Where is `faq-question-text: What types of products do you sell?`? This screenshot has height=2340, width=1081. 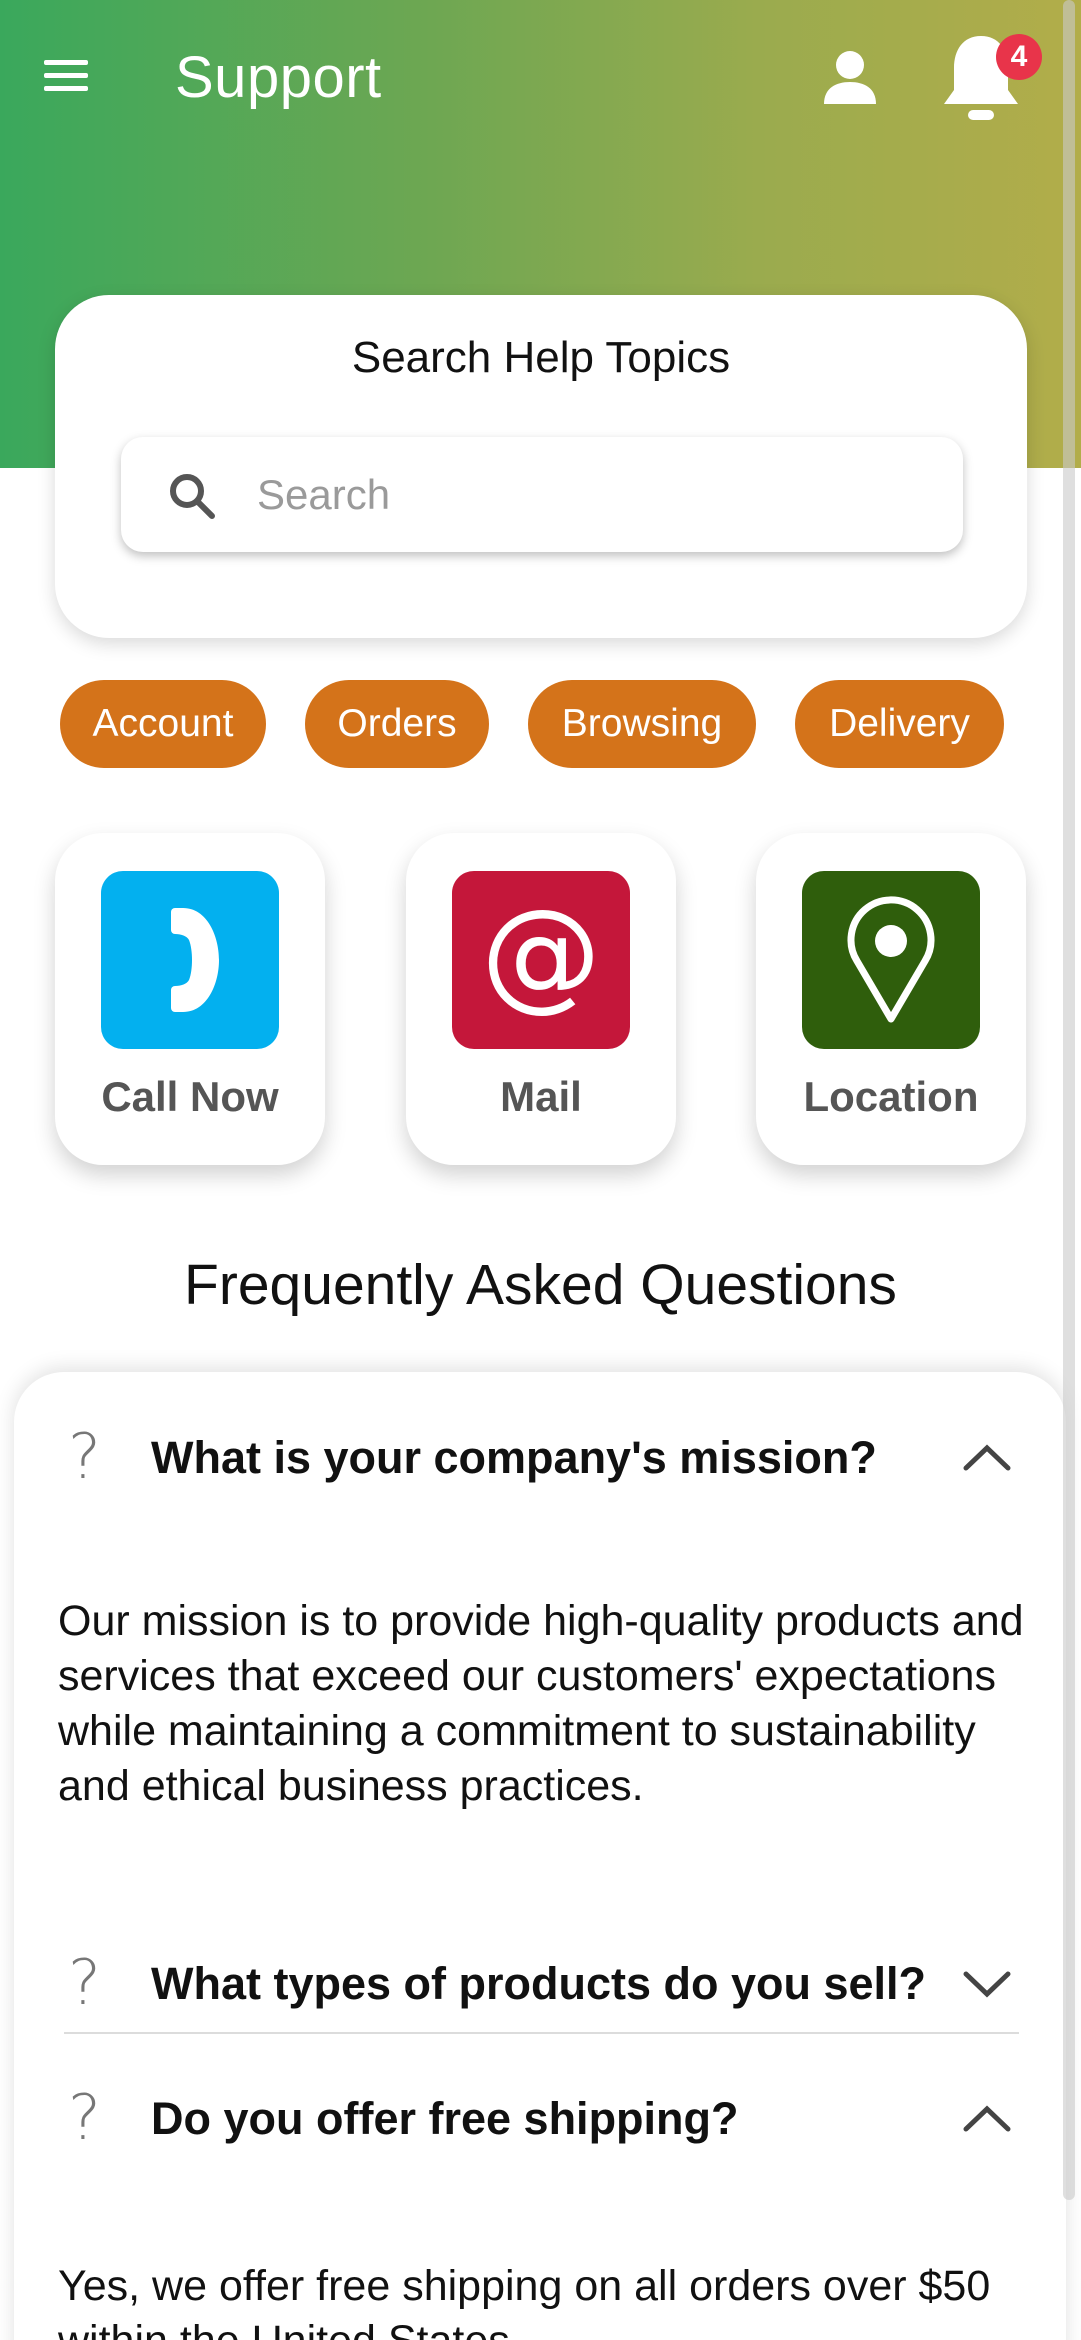
faq-question-text: What types of products do you sell? is located at coordinates (539, 1983).